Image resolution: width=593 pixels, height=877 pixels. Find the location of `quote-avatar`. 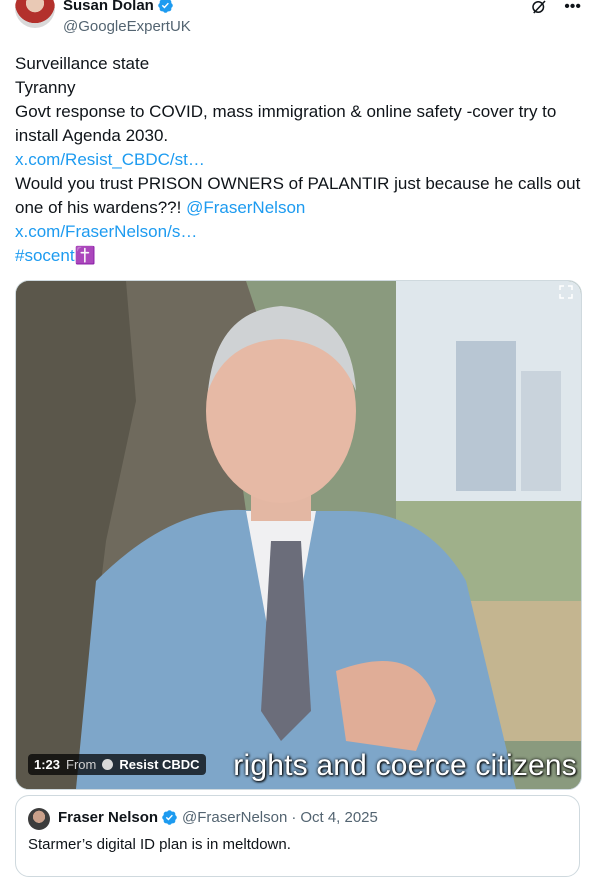

quote-avatar is located at coordinates (39, 819).